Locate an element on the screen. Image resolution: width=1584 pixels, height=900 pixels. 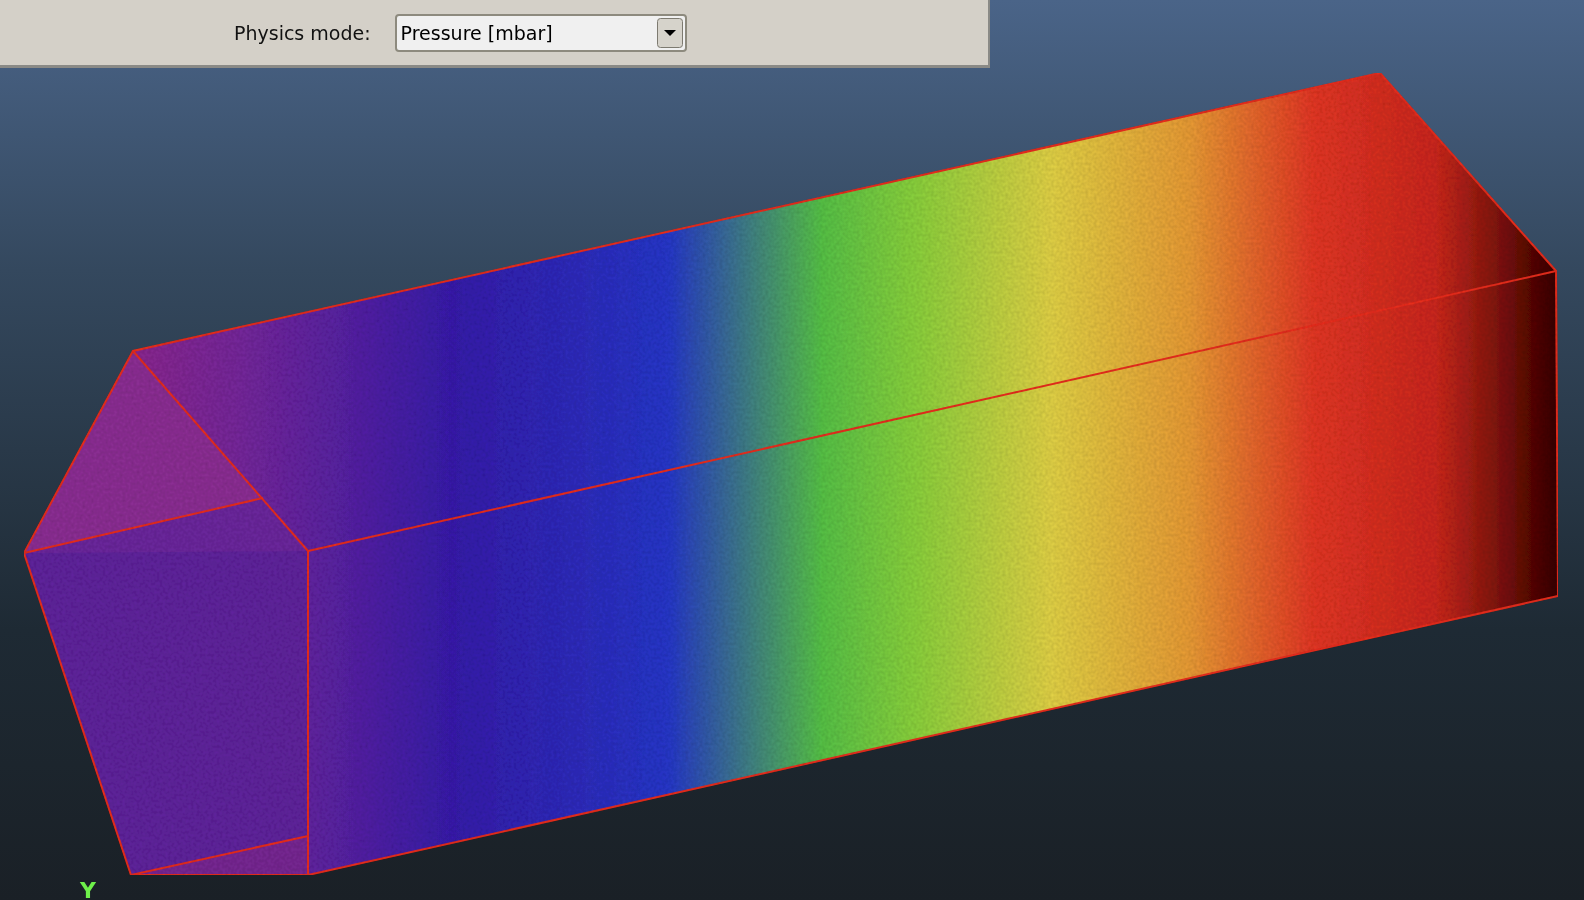
physics-mode-dropdown: Pressure [mbar] is located at coordinates (540, 32).